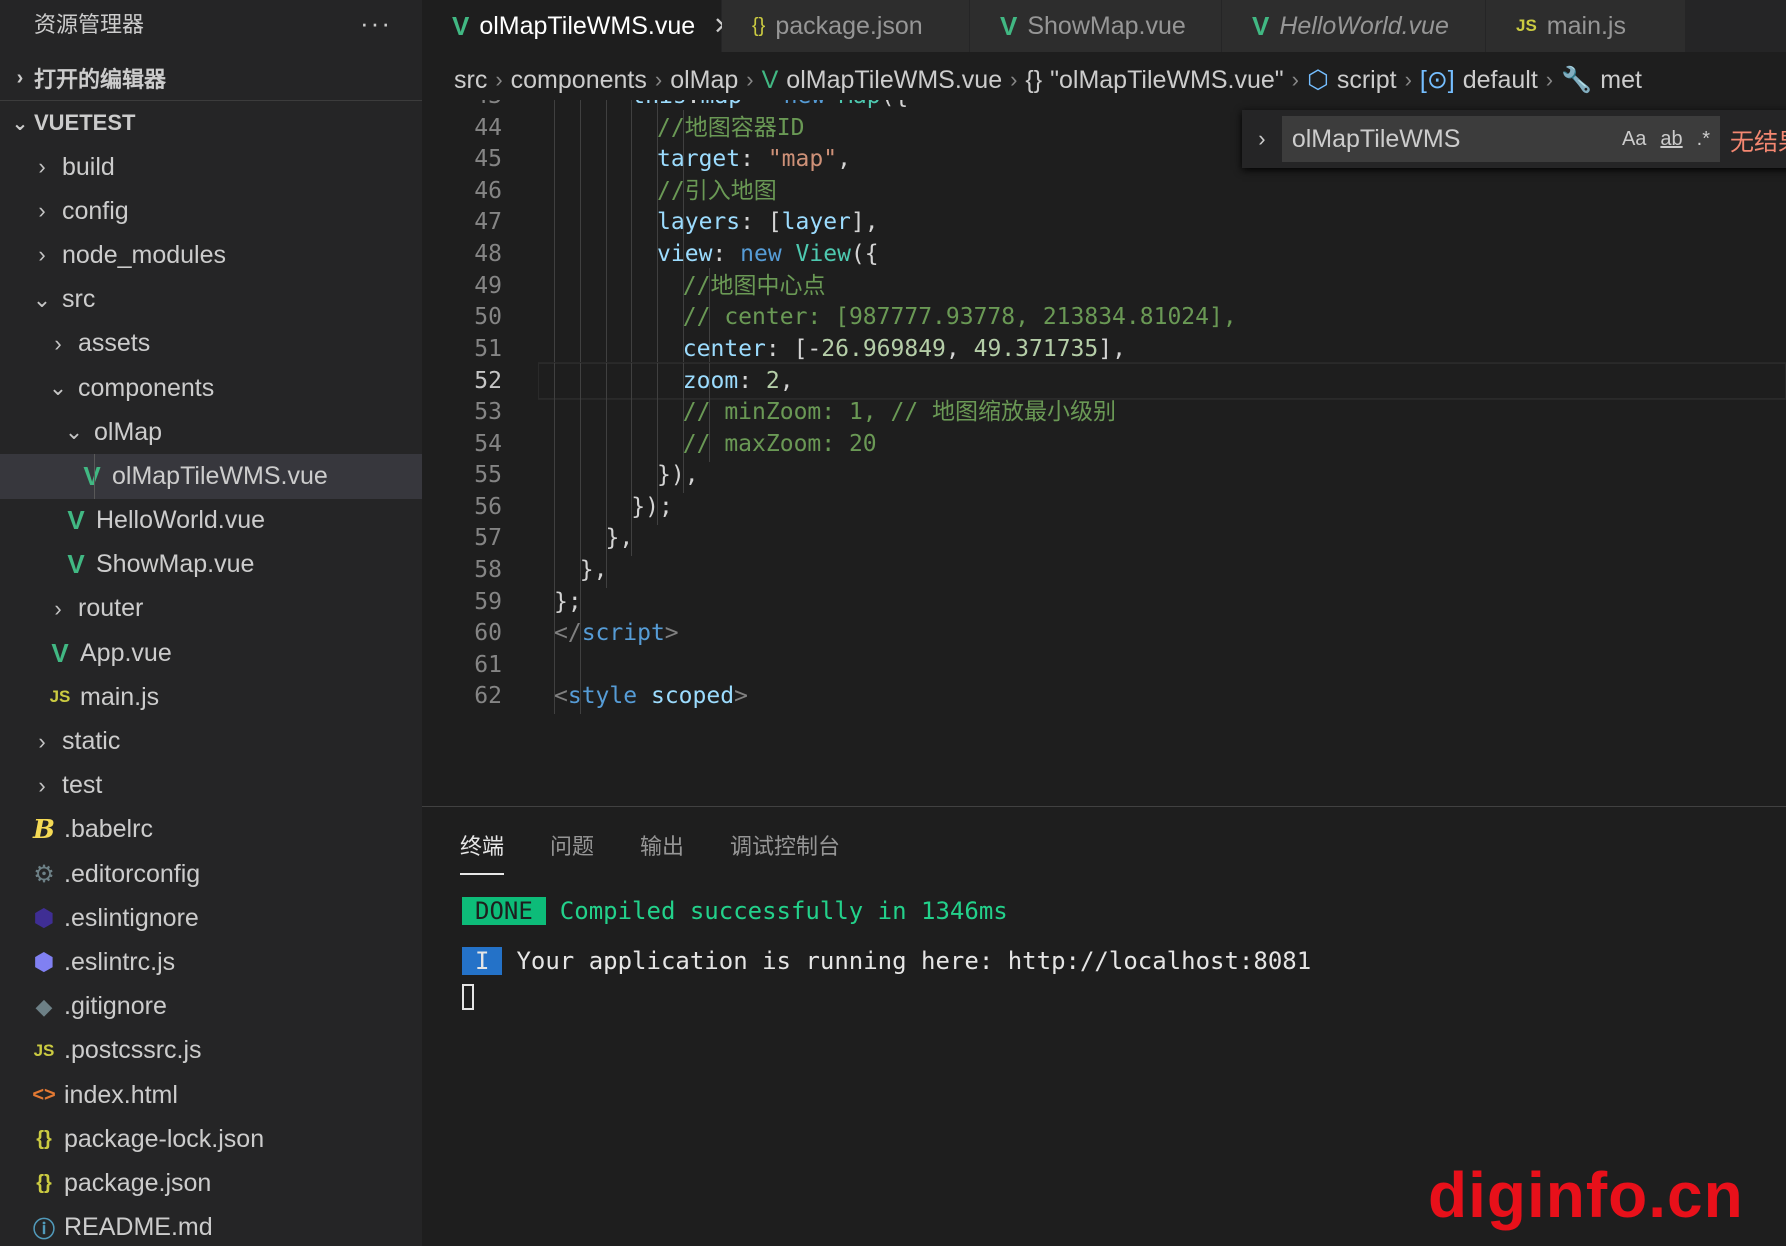  Describe the element at coordinates (741, 696) in the screenshot. I see `code-token: >` at that location.